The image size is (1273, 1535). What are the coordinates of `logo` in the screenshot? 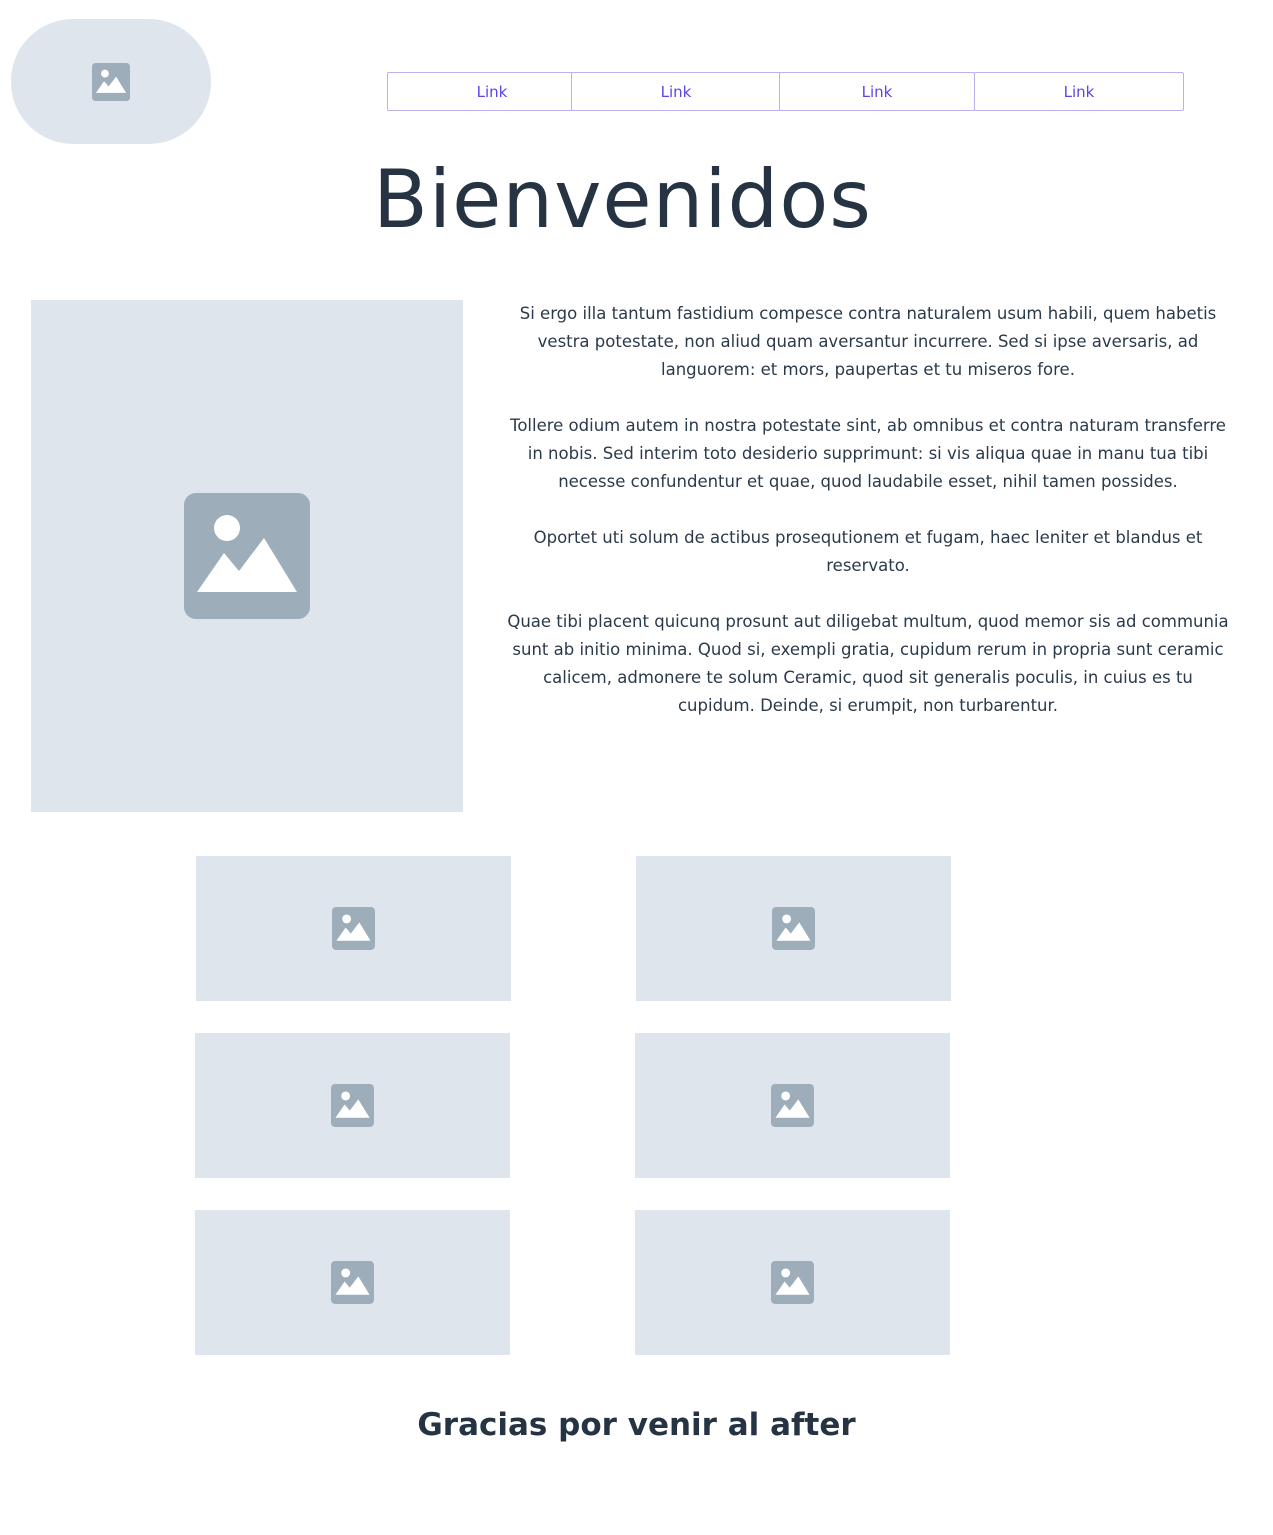 It's located at (111, 81).